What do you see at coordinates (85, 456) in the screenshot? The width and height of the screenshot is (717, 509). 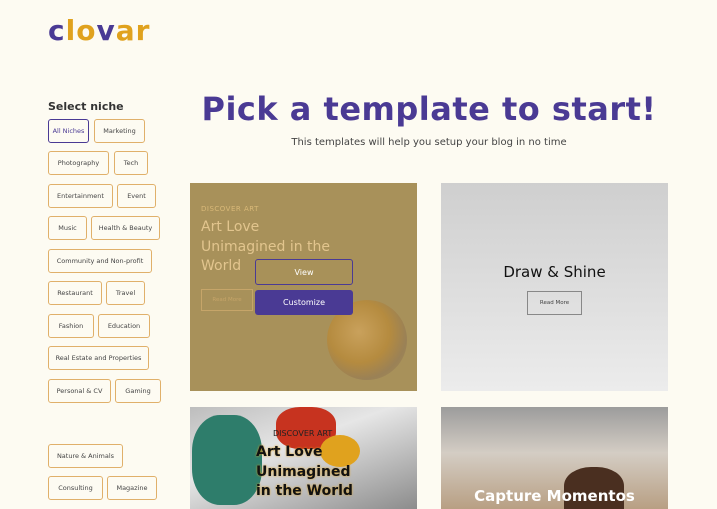 I see `niche-chip-nature-animals: Nature & Animals` at bounding box center [85, 456].